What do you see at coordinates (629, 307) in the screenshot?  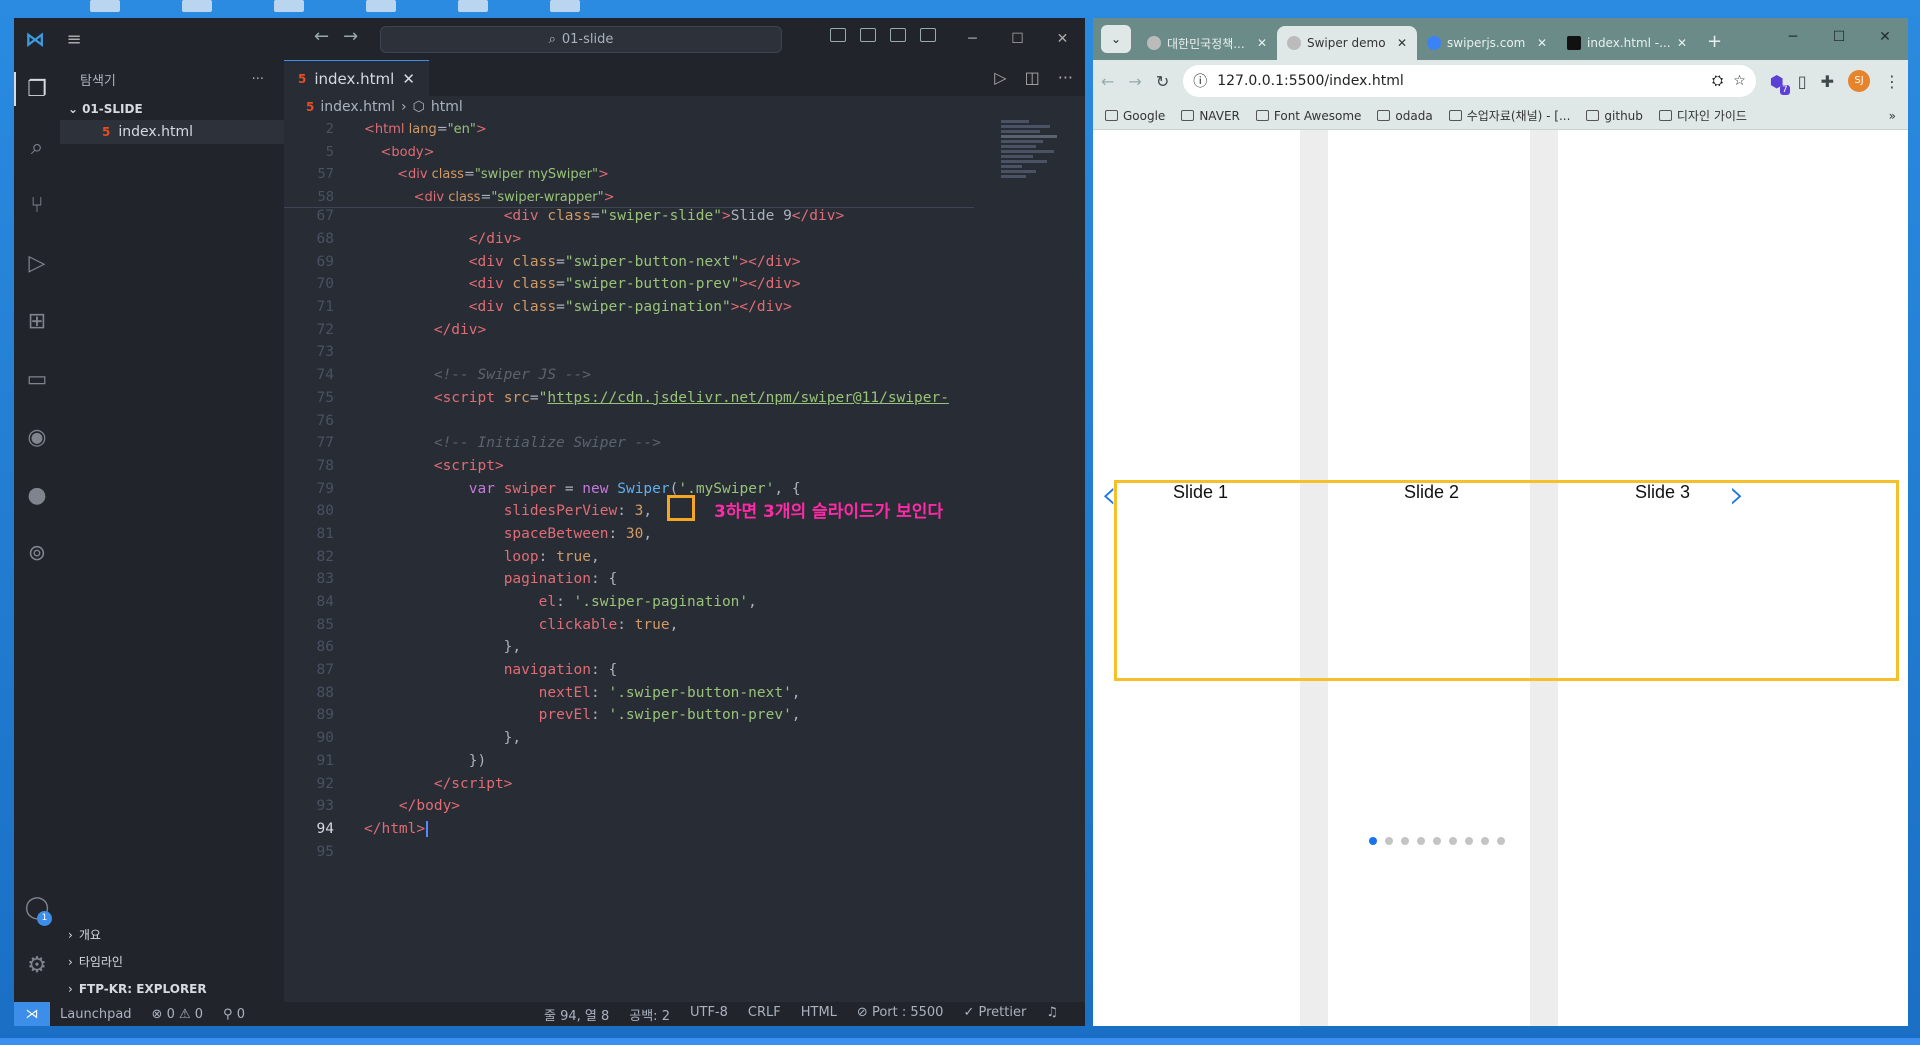 I see `code-line: 71 <div class="swiper-pagination"></div>` at bounding box center [629, 307].